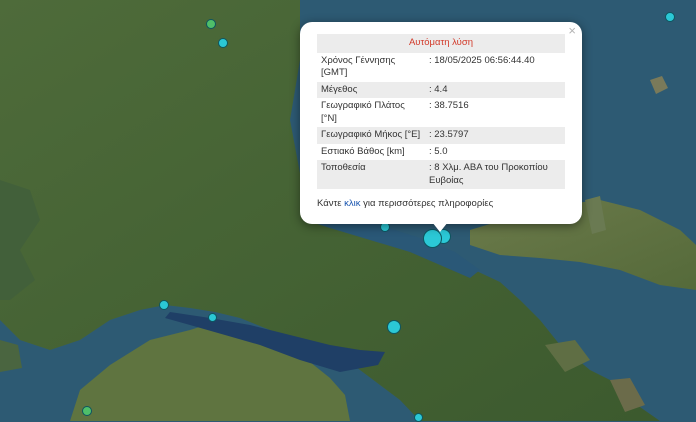 The image size is (696, 422). I want to click on table-row: Γεωγραφικό Μήκος [°E] : 23.5797, so click(441, 135).